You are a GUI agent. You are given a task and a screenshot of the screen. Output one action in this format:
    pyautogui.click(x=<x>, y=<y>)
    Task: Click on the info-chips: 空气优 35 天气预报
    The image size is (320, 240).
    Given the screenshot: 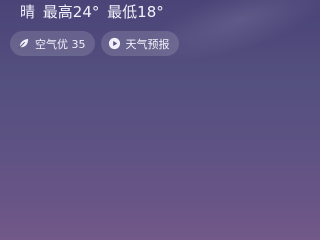 What is the action you would take?
    pyautogui.click(x=94, y=43)
    